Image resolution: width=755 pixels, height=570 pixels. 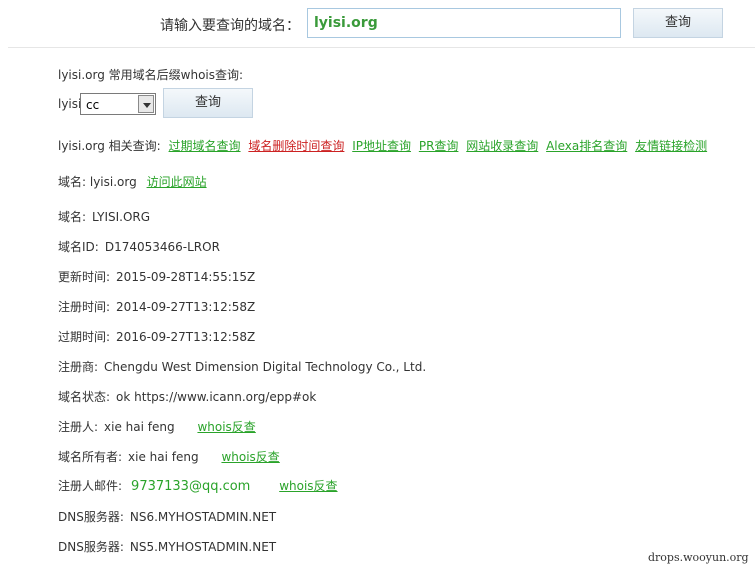 I want to click on whois-label: 注册商:, so click(x=78, y=367).